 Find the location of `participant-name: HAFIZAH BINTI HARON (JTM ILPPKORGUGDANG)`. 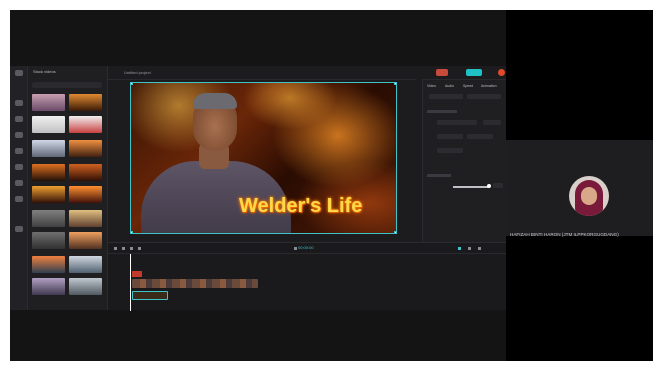

participant-name: HAFIZAH BINTI HARON (JTM ILPPKORGUGDANG) is located at coordinates (564, 234).